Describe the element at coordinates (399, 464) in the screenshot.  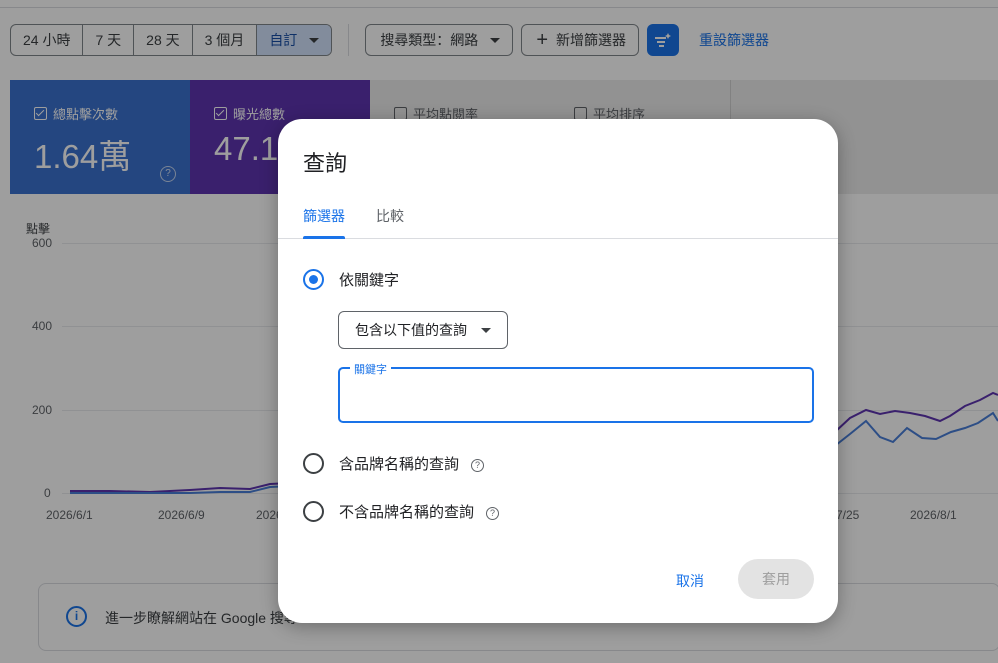
I see `radio-brand-label: 含品牌名稱的查詢` at that location.